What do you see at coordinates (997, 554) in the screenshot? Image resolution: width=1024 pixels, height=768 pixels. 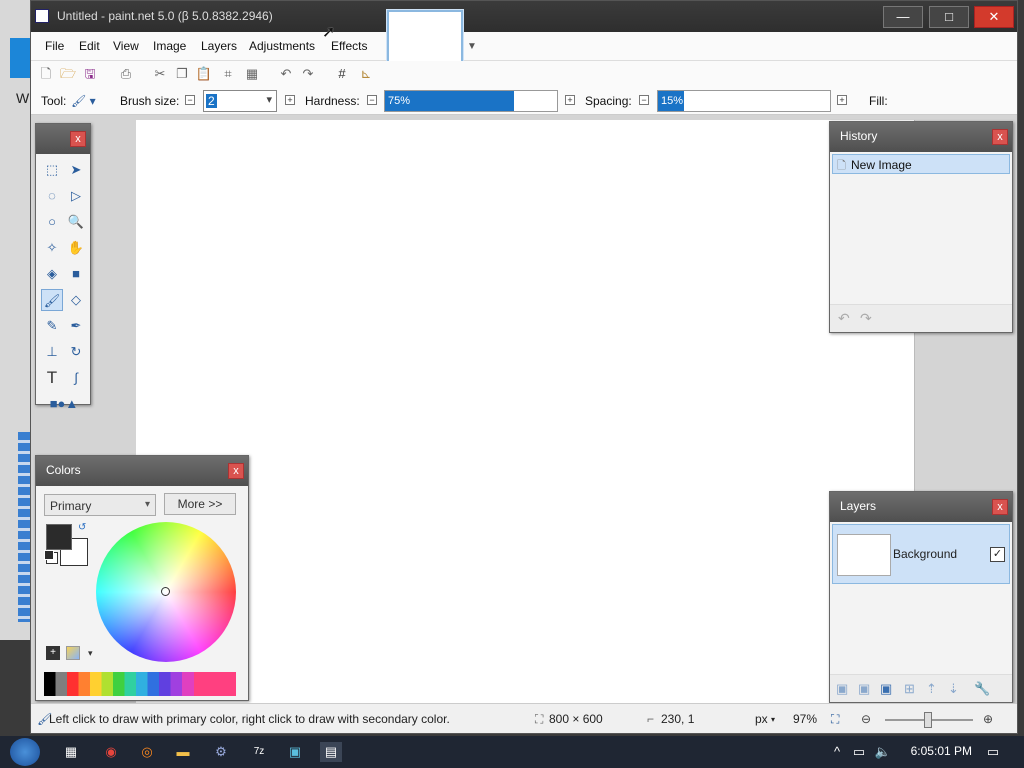 I see `layer-visibility-checkbox: ✓` at bounding box center [997, 554].